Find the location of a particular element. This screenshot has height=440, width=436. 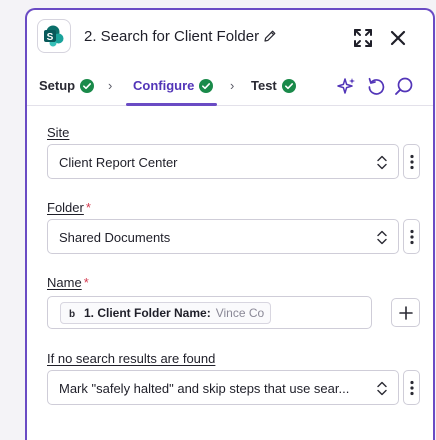

step-tabs: Setup › Configure › Test is located at coordinates (230, 86).